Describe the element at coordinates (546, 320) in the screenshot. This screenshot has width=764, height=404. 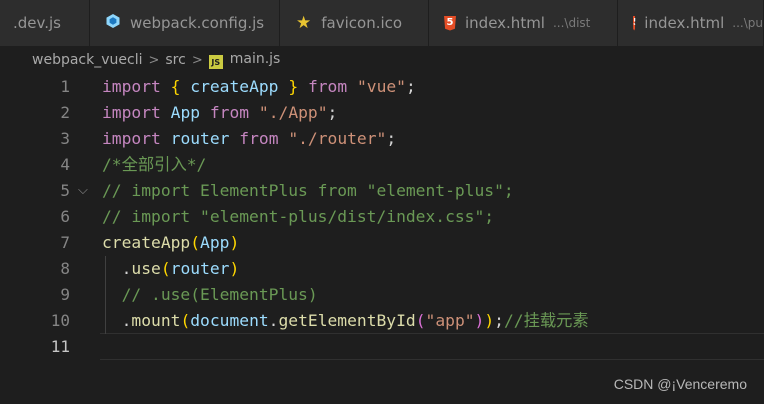
I see `code-token: //挂载元素` at that location.